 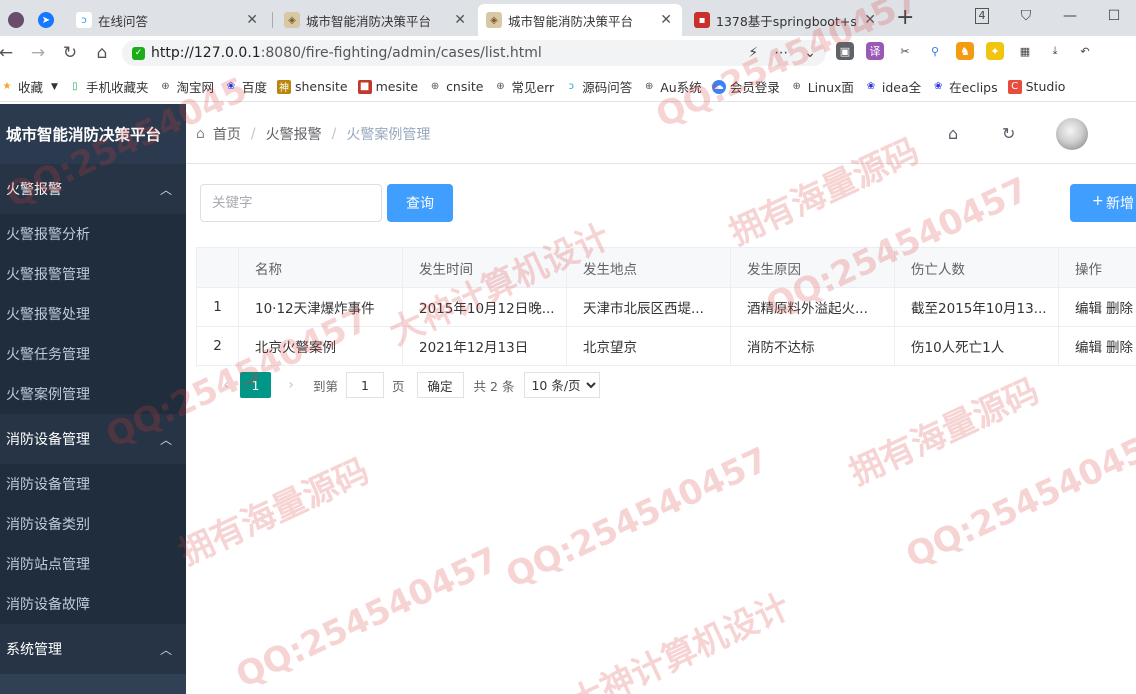 I want to click on download-icon: ⤓, so click(x=1055, y=51).